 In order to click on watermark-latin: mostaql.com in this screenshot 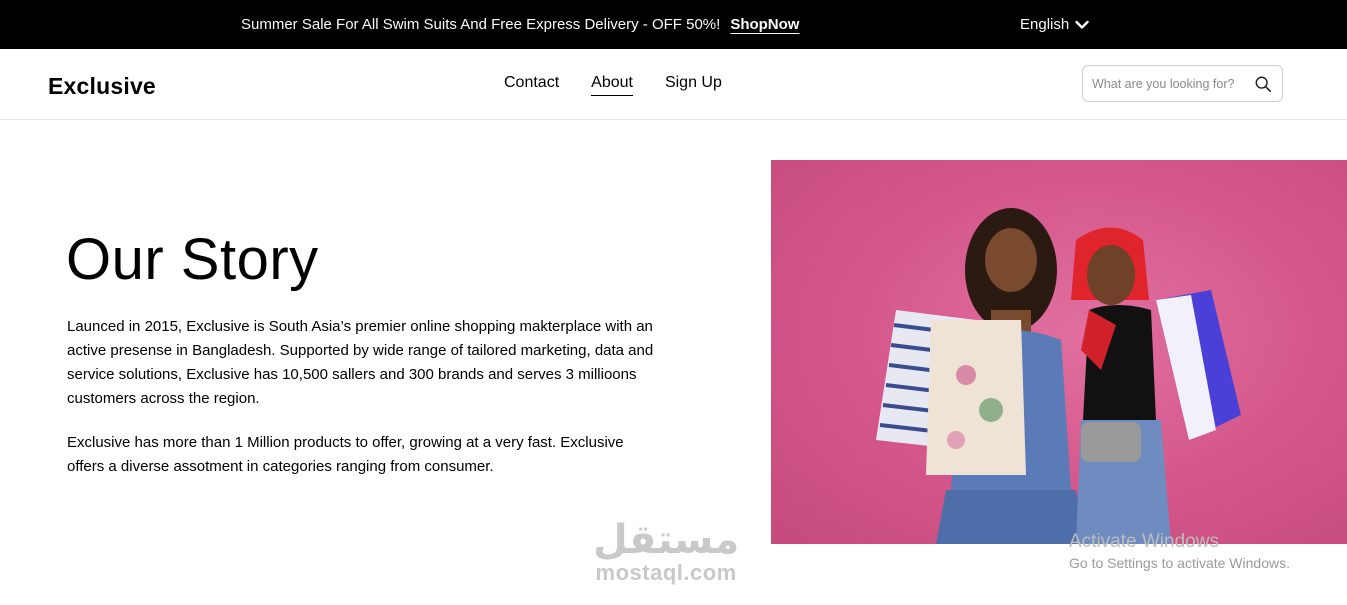, I will do `click(666, 572)`.